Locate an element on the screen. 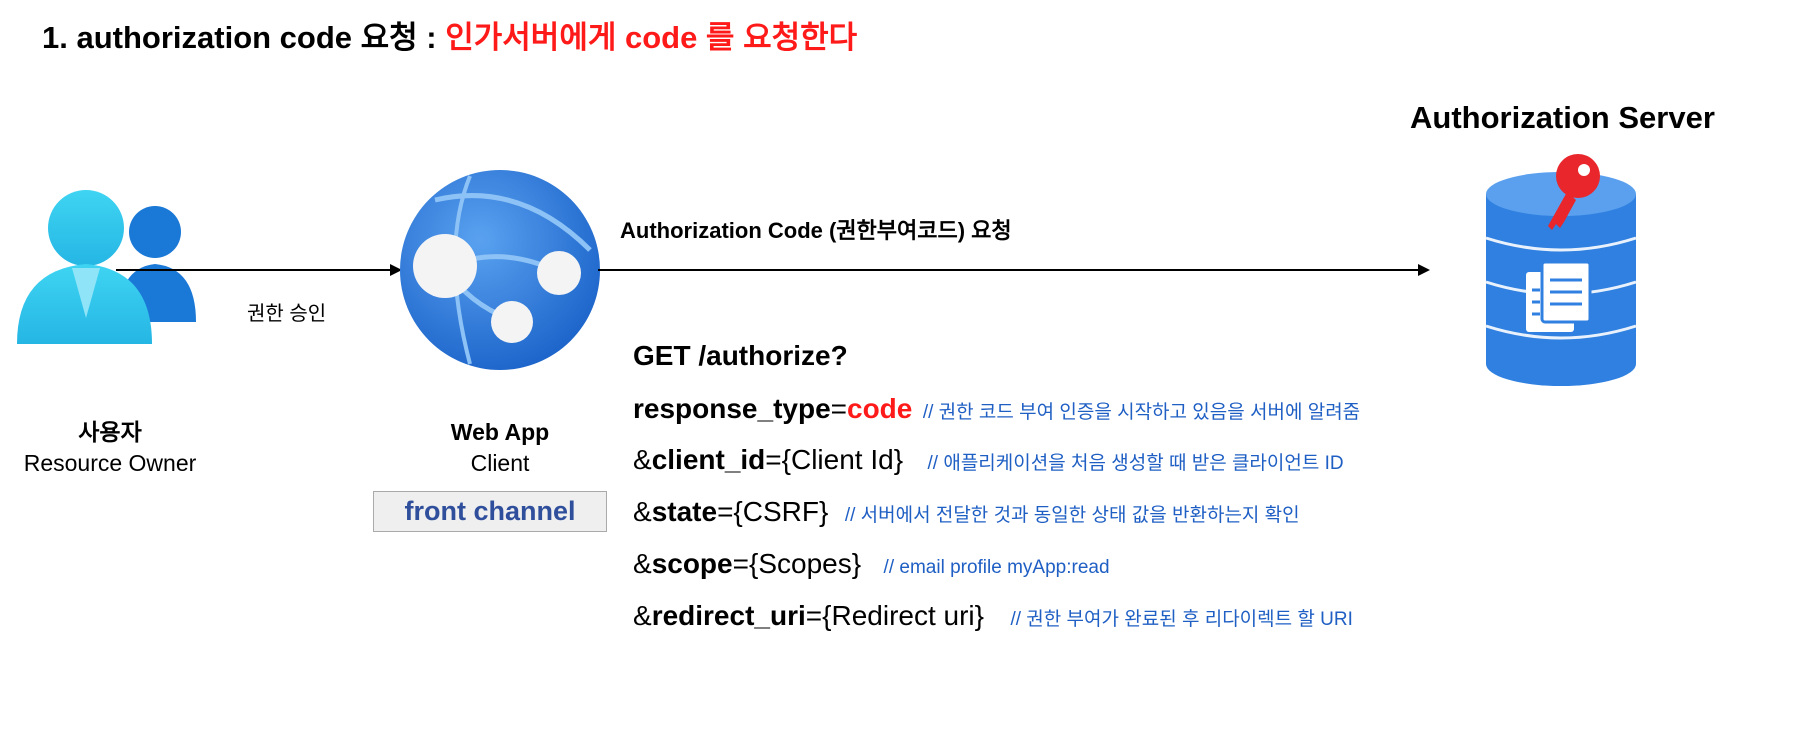 The image size is (1820, 742). front-channel-badge: front channel is located at coordinates (490, 511).